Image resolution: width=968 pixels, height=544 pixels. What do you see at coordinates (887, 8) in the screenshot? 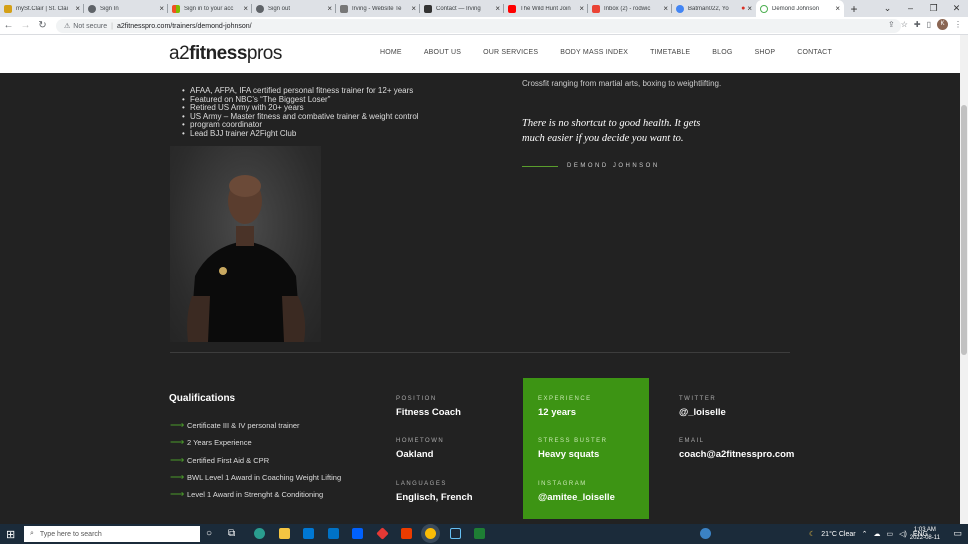
I see `tab-search-icon: ⌄` at bounding box center [887, 8].